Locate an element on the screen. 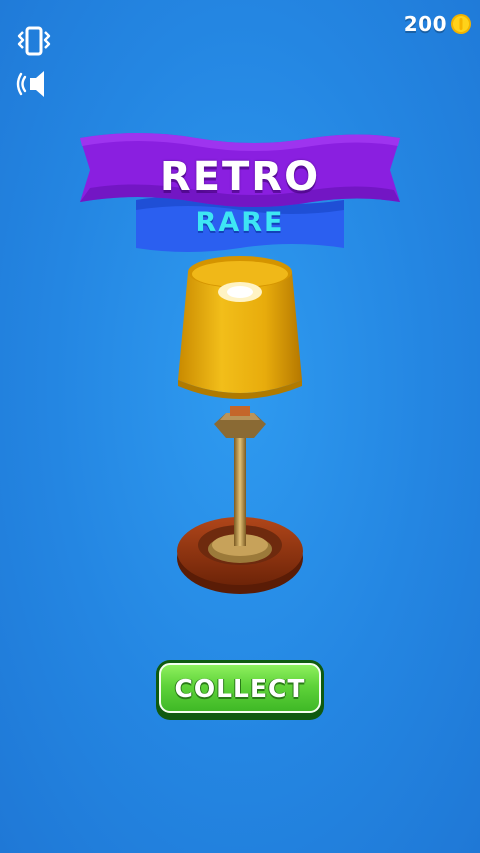  collect-button-label: COLLECT is located at coordinates (240, 688).